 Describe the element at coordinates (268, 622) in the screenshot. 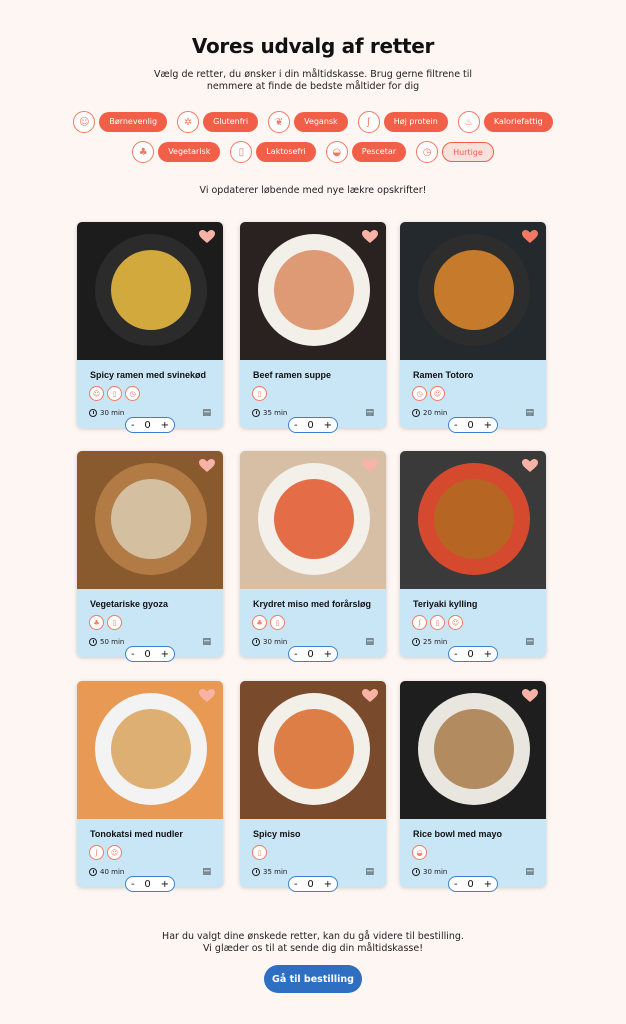

I see `dish-tags: ♣ ▯` at that location.